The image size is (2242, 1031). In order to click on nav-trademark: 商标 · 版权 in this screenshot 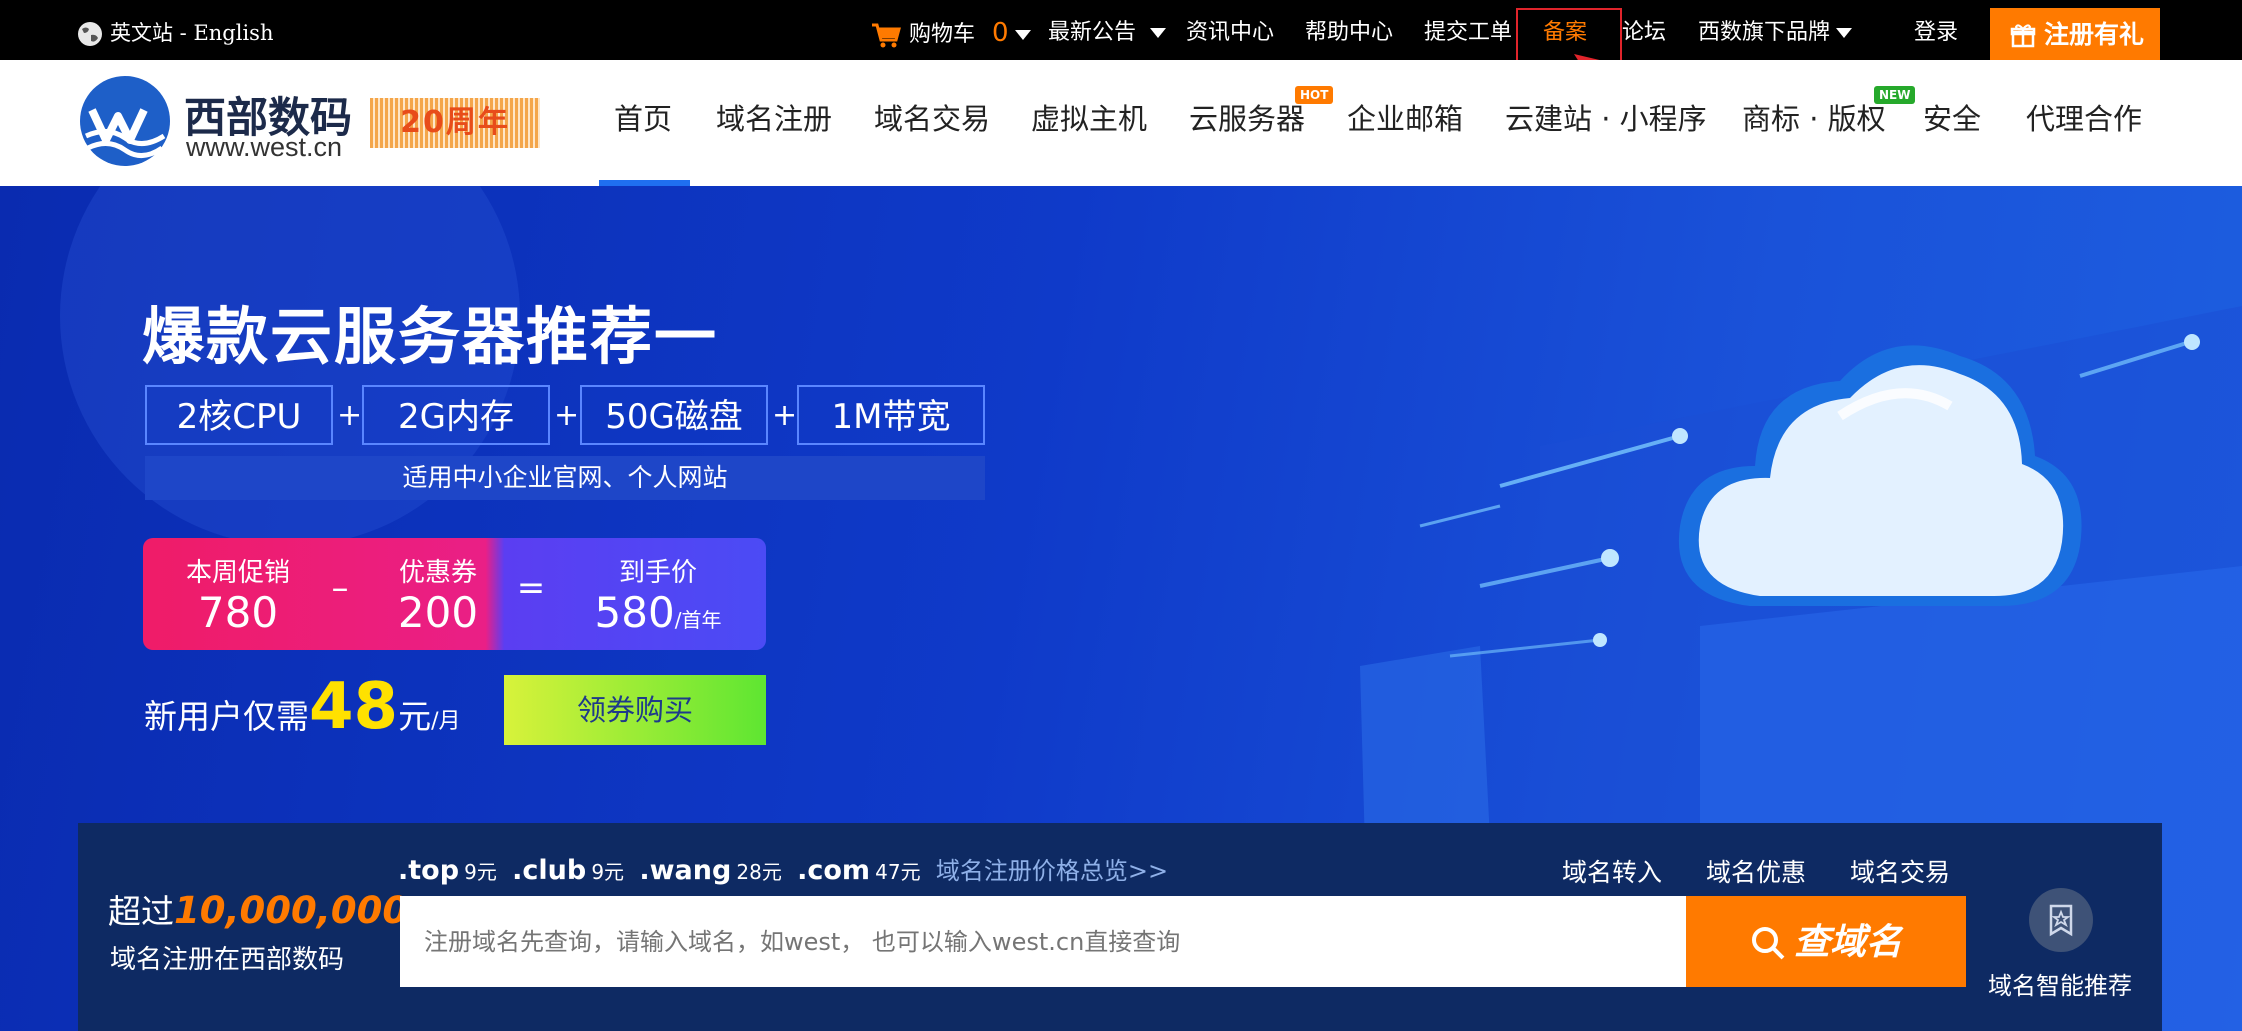, I will do `click(1814, 123)`.